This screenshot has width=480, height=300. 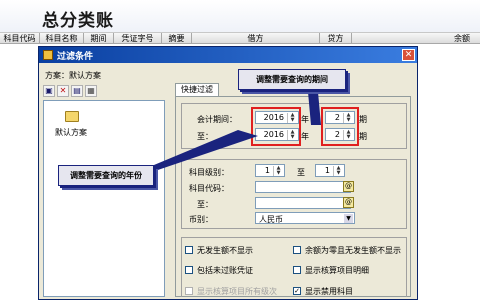 I want to click on year-arrow, so click(x=200, y=152).